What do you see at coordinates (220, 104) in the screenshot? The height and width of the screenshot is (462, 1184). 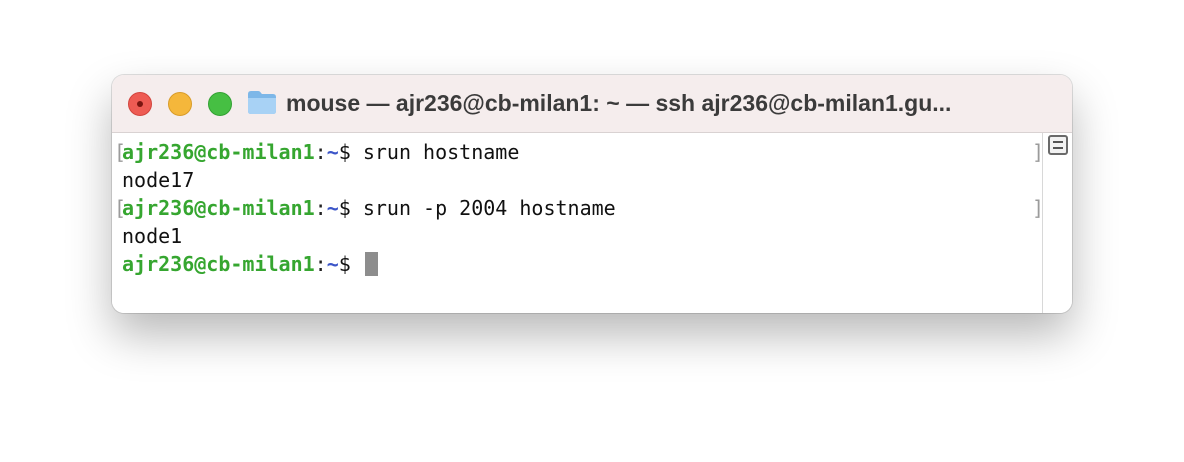 I see `maximize-window-button` at bounding box center [220, 104].